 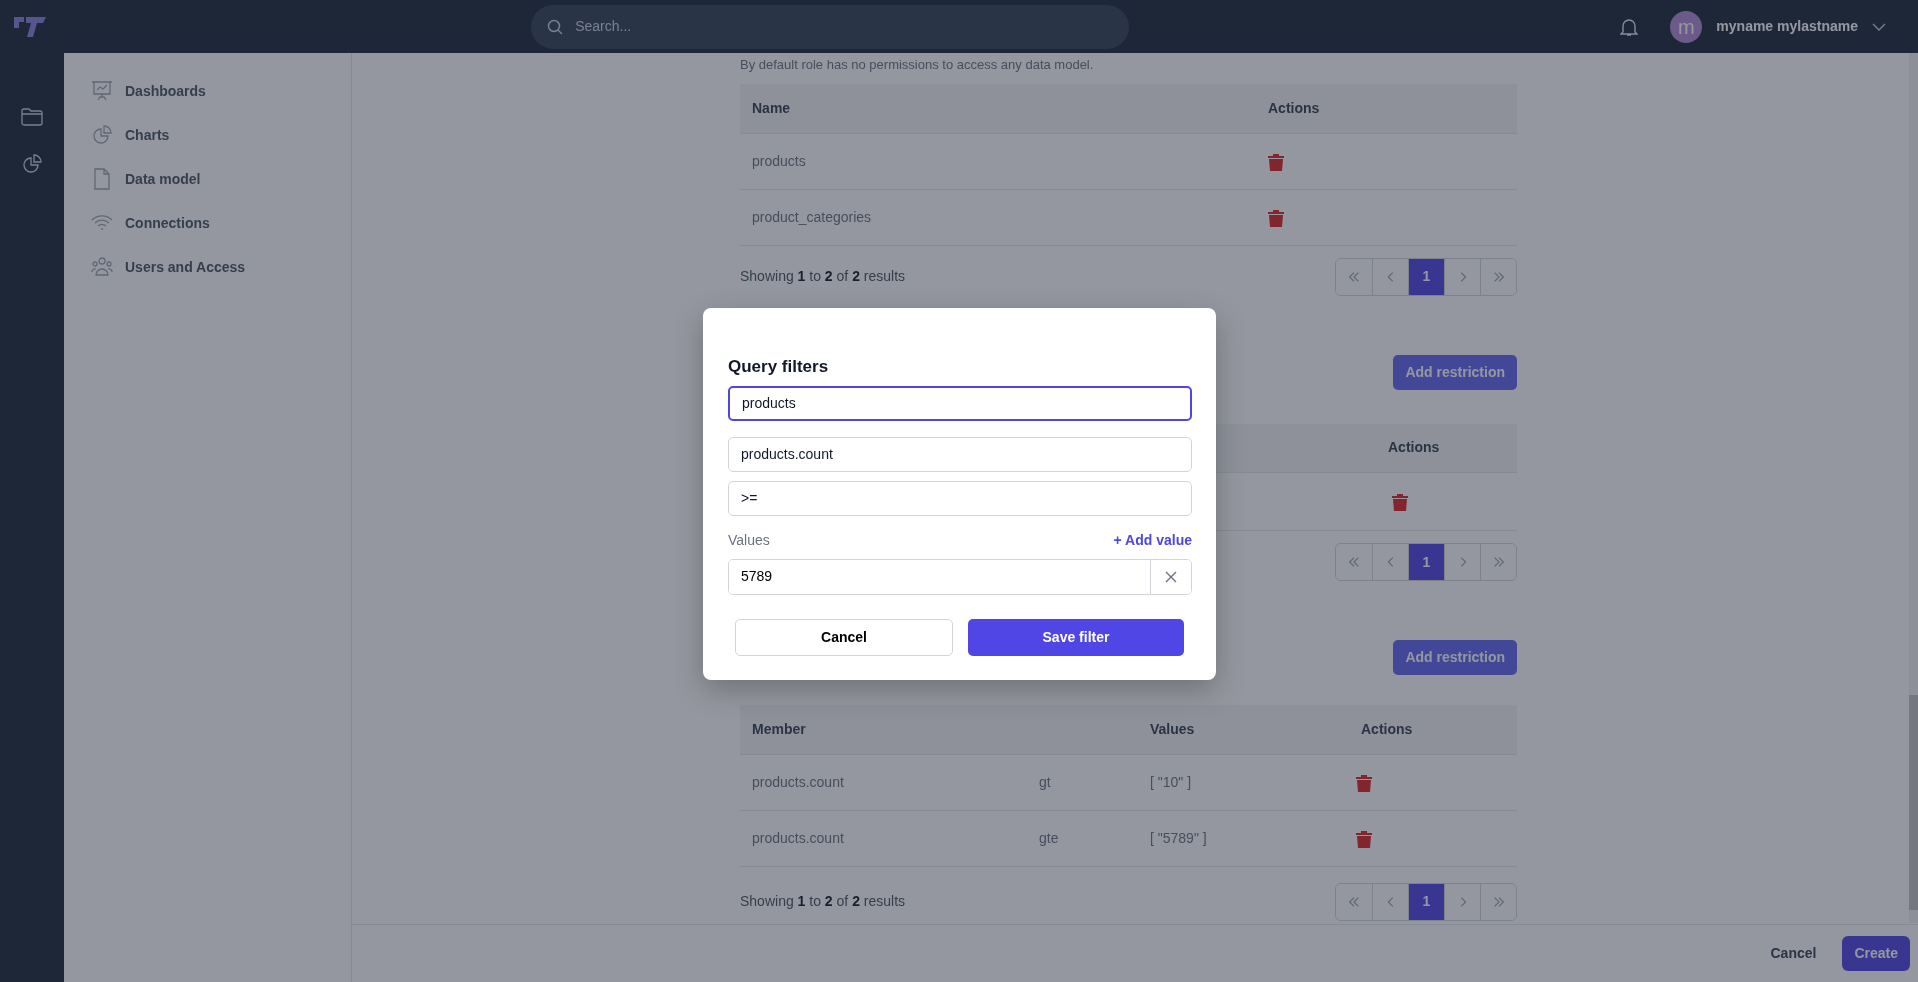 I want to click on add-value-link: + Add value, so click(x=1152, y=540).